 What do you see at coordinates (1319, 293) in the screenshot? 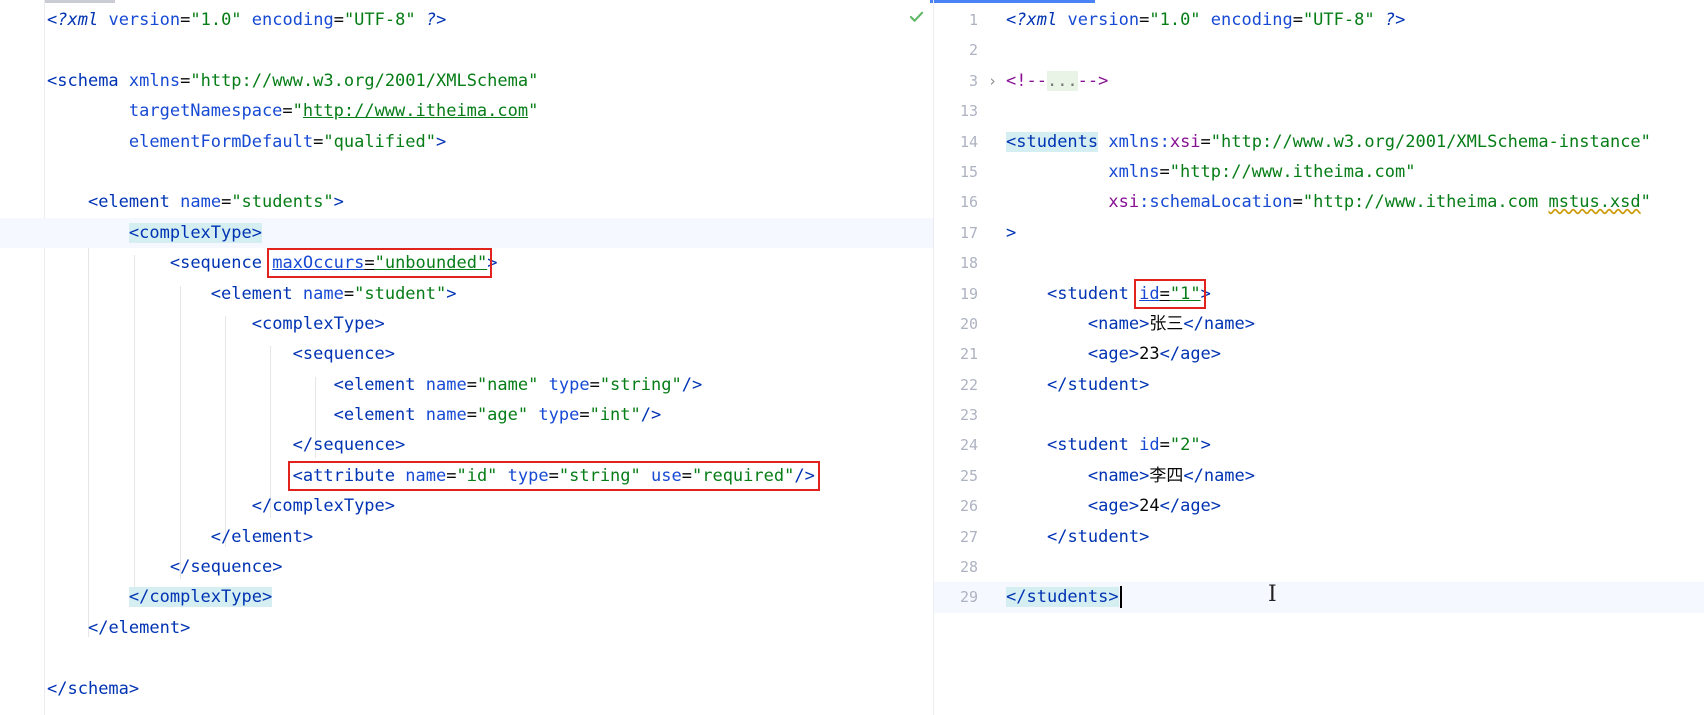
I see `code-line: 19 <student id="1">` at bounding box center [1319, 293].